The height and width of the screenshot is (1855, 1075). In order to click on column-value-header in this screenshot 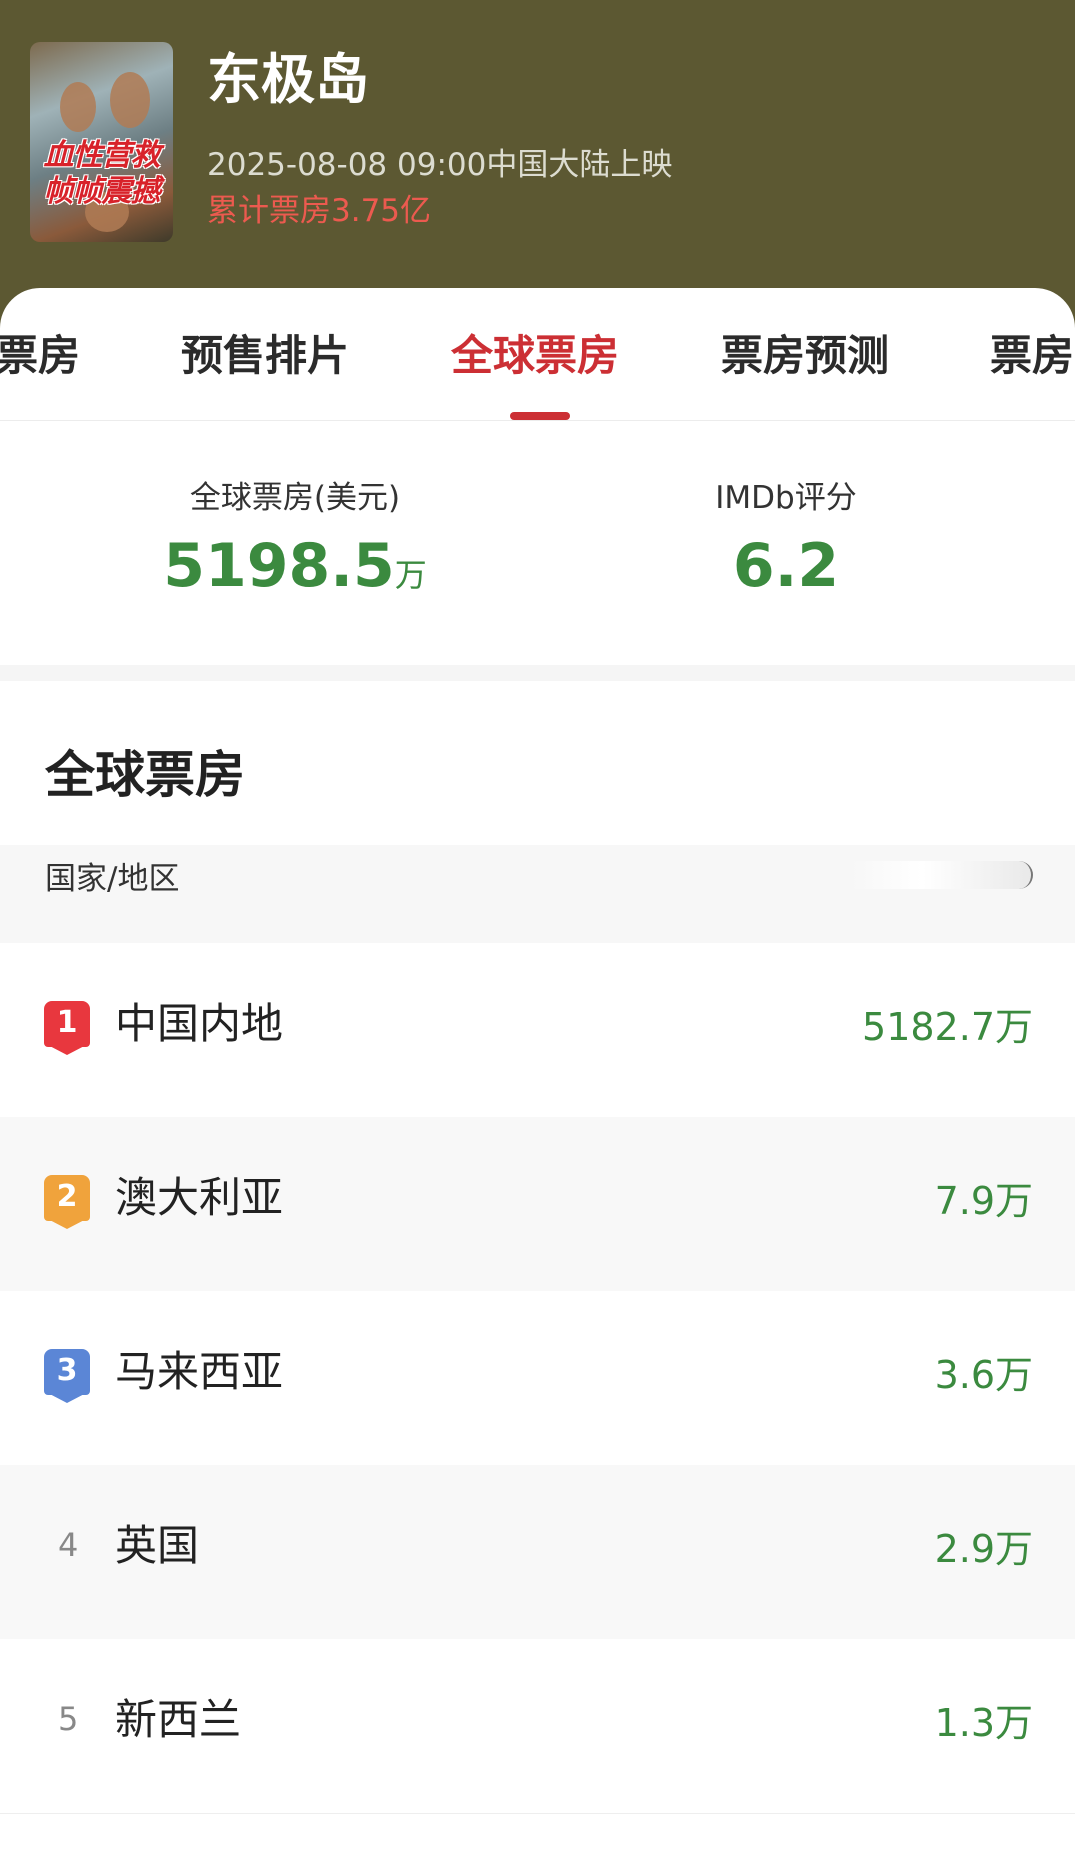, I will do `click(942, 875)`.